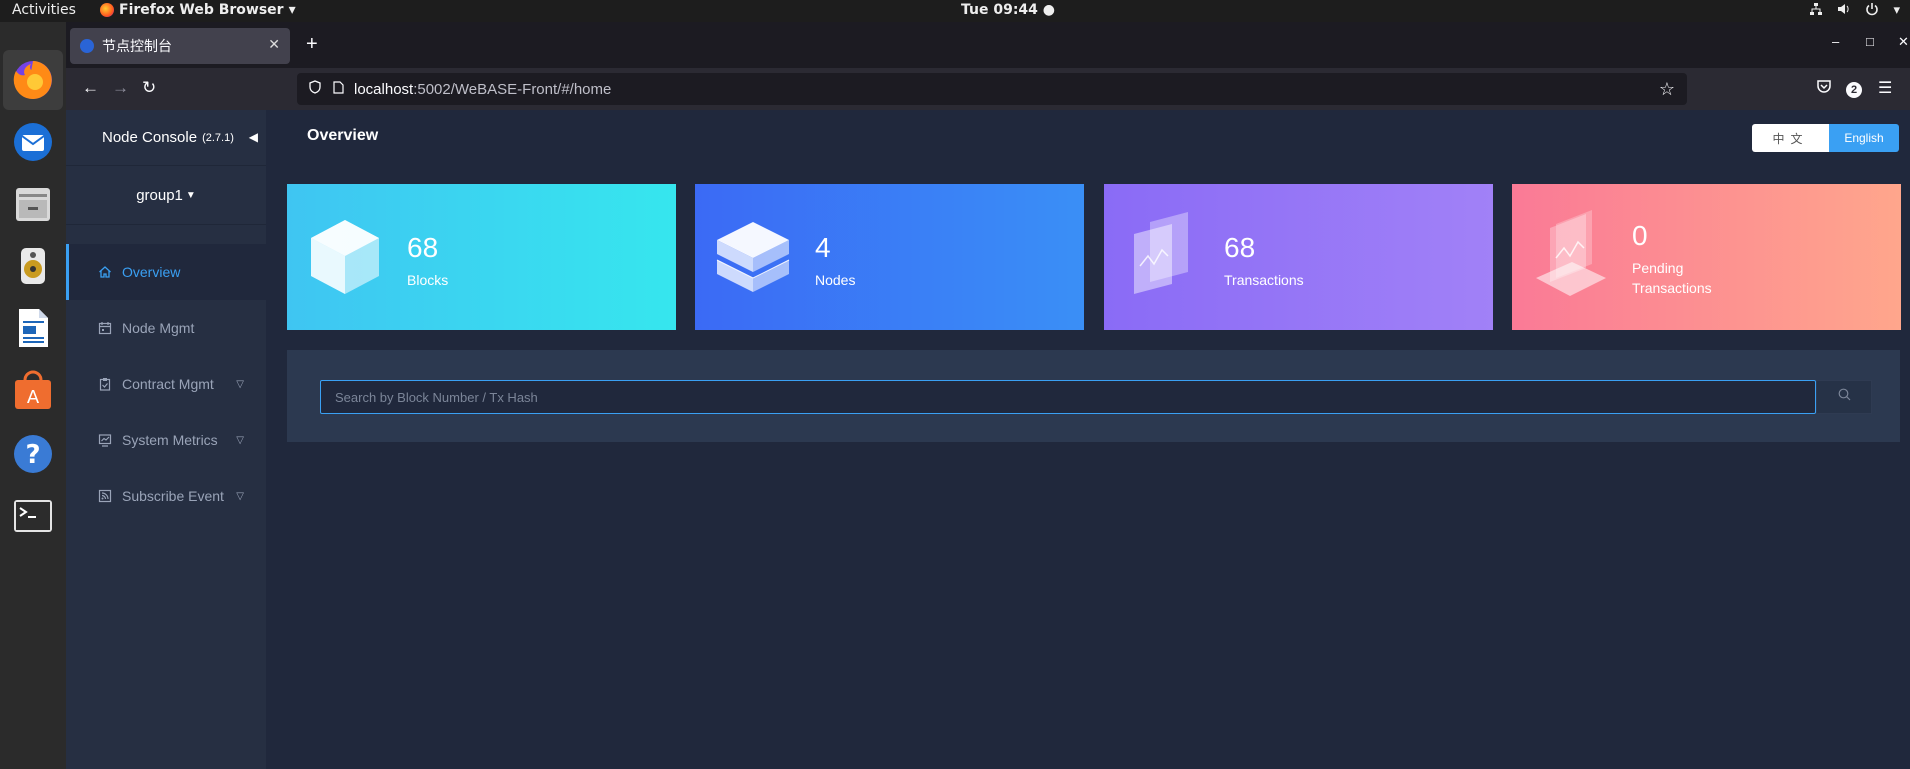 The height and width of the screenshot is (769, 1910). I want to click on dock: A ?, so click(33, 395).